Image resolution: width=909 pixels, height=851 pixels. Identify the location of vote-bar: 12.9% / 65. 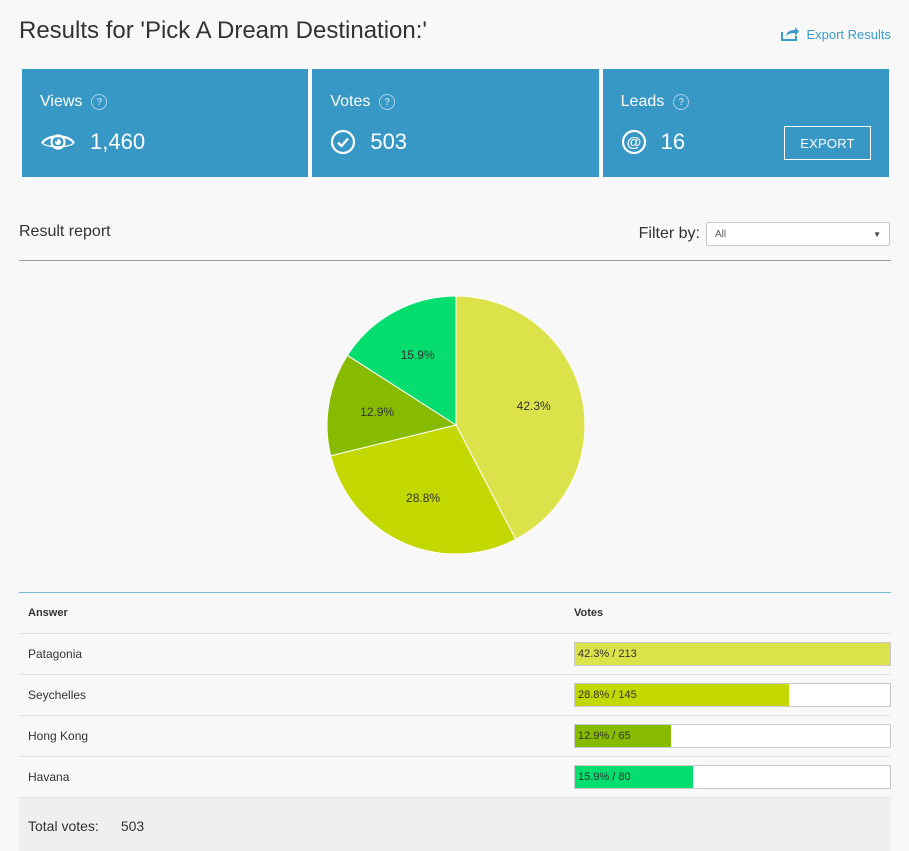
(732, 736).